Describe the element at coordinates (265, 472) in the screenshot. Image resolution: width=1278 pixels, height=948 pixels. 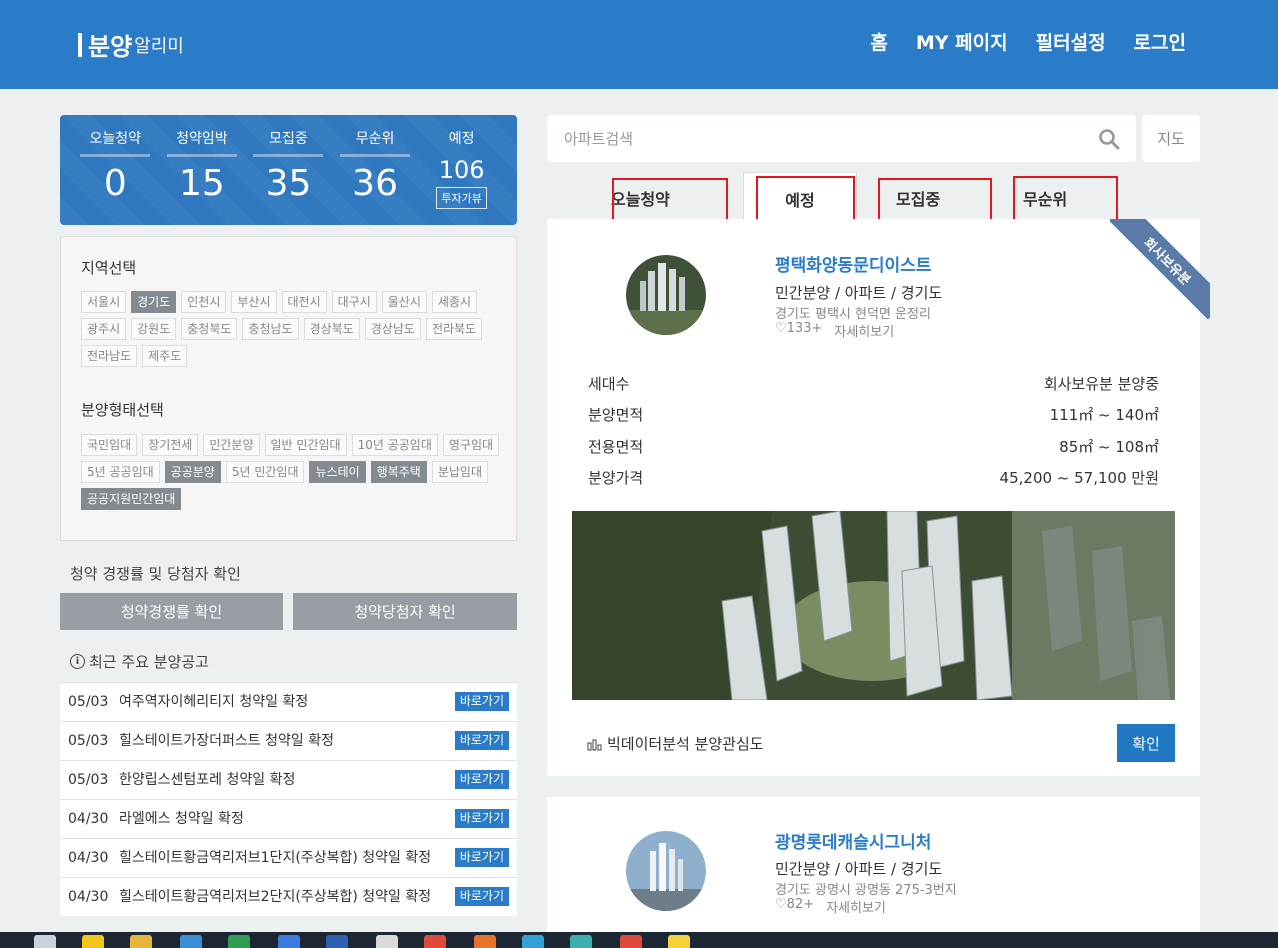
I see `type-chip: 5년 민간임대` at that location.